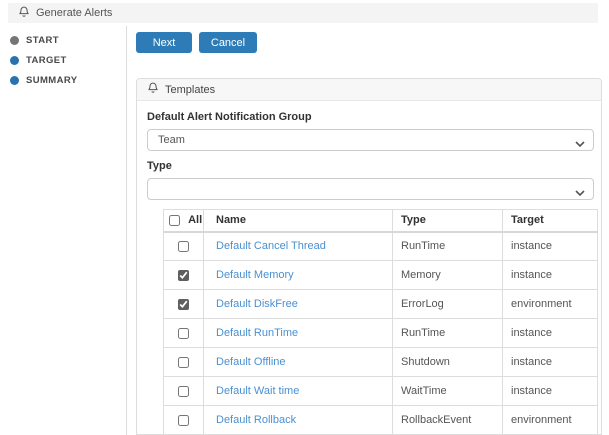 The image size is (609, 435). What do you see at coordinates (190, 89) in the screenshot?
I see `templates-panel-title: Templates` at bounding box center [190, 89].